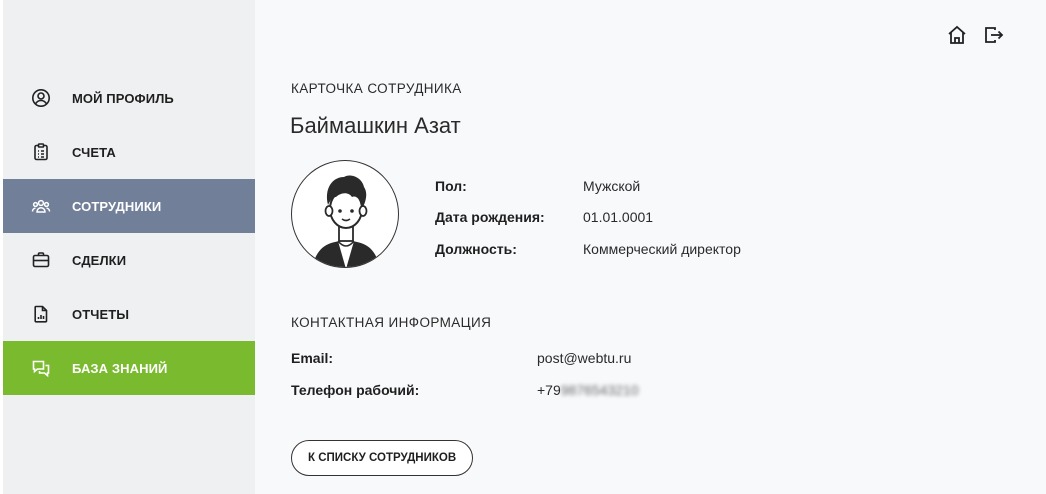 This screenshot has height=494, width=1046. Describe the element at coordinates (375, 125) in the screenshot. I see `employee-name: Баймашкин Азат` at that location.